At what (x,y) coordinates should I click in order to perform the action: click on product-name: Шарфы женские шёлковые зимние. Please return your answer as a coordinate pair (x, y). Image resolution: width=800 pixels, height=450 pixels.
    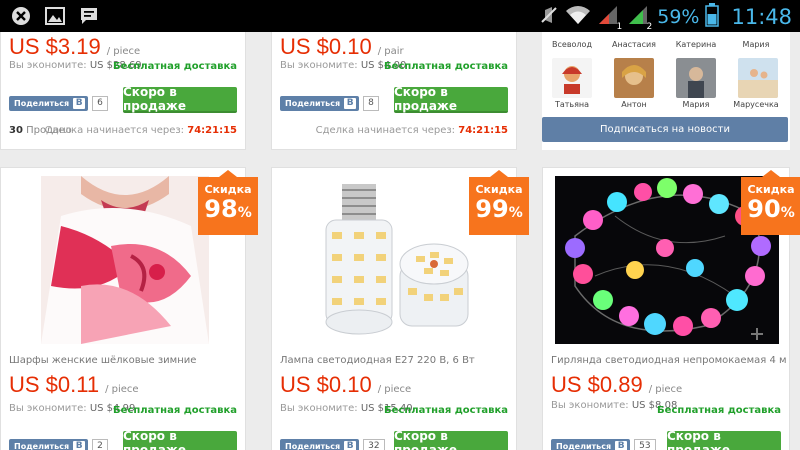
    Looking at the image, I should click on (102, 360).